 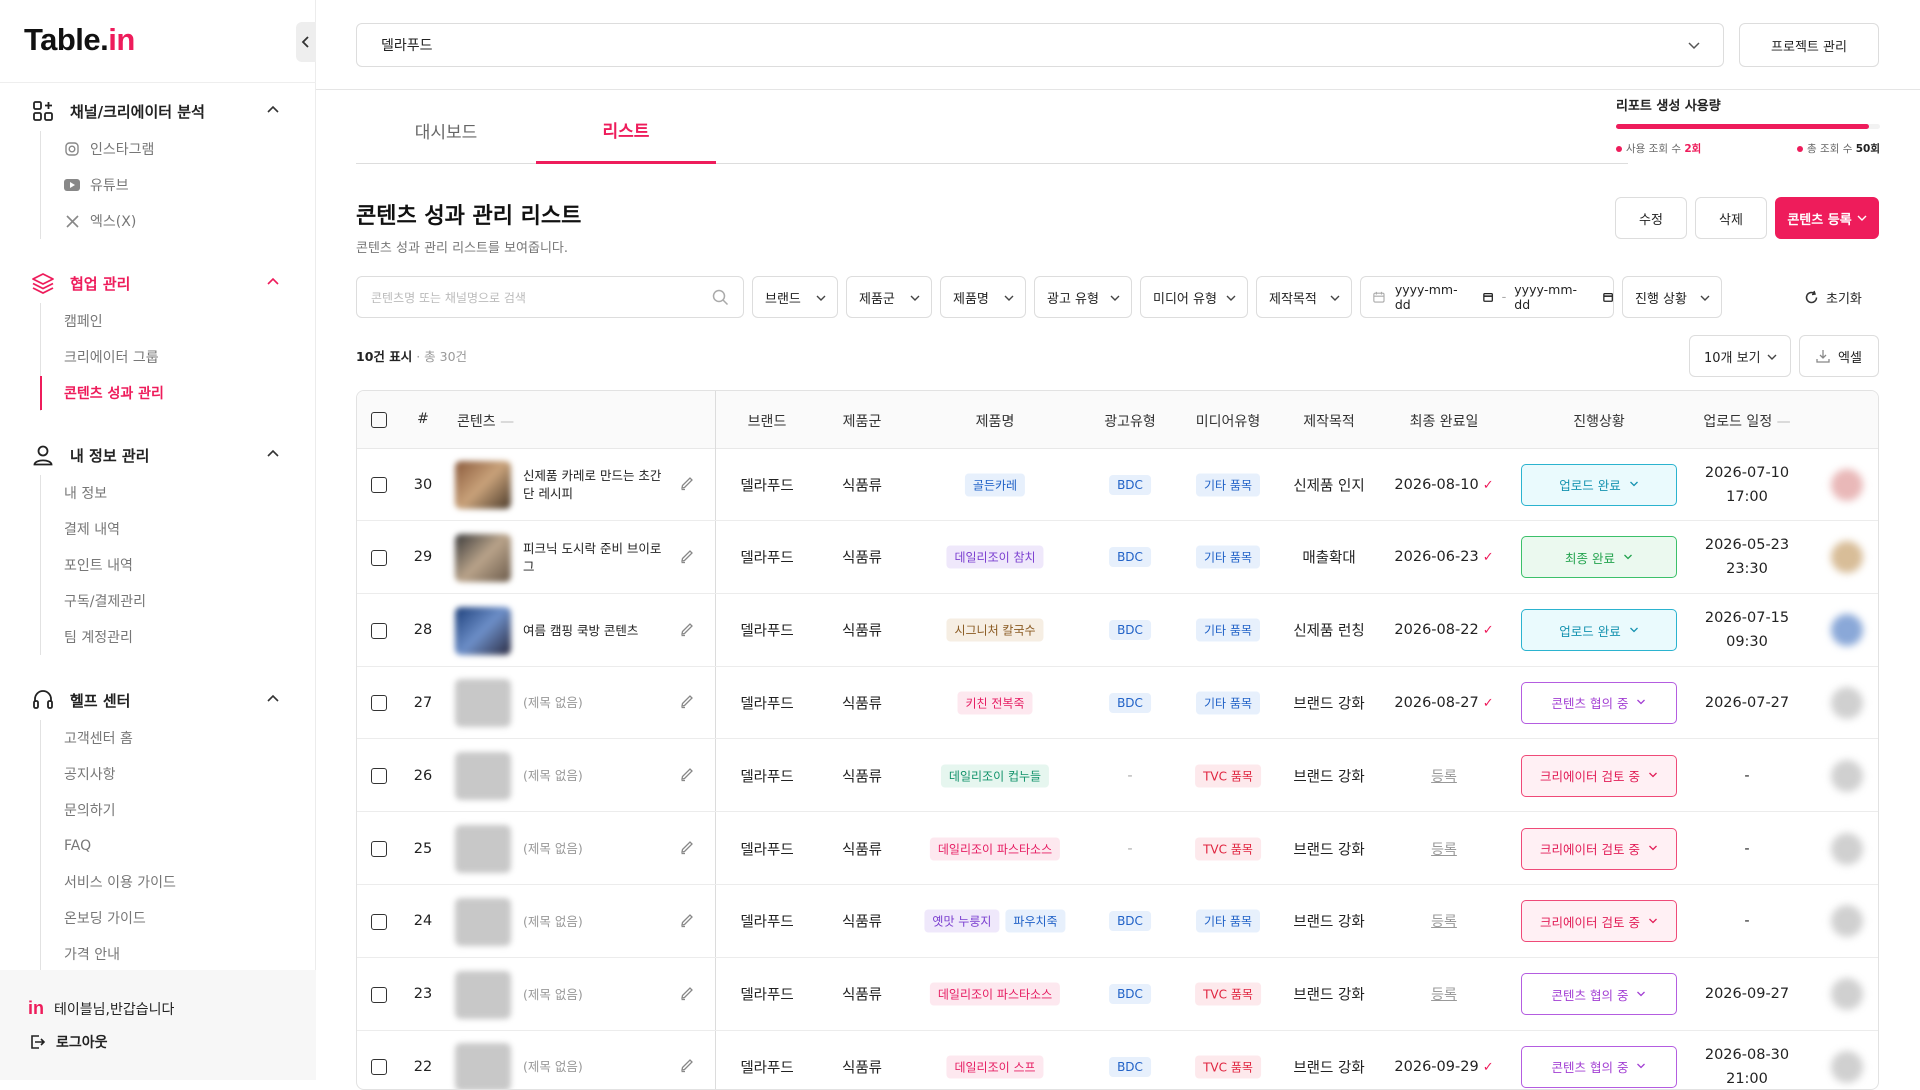 What do you see at coordinates (190, 954) in the screenshot?
I see `sidebar-item-pricing: 가격 안내` at bounding box center [190, 954].